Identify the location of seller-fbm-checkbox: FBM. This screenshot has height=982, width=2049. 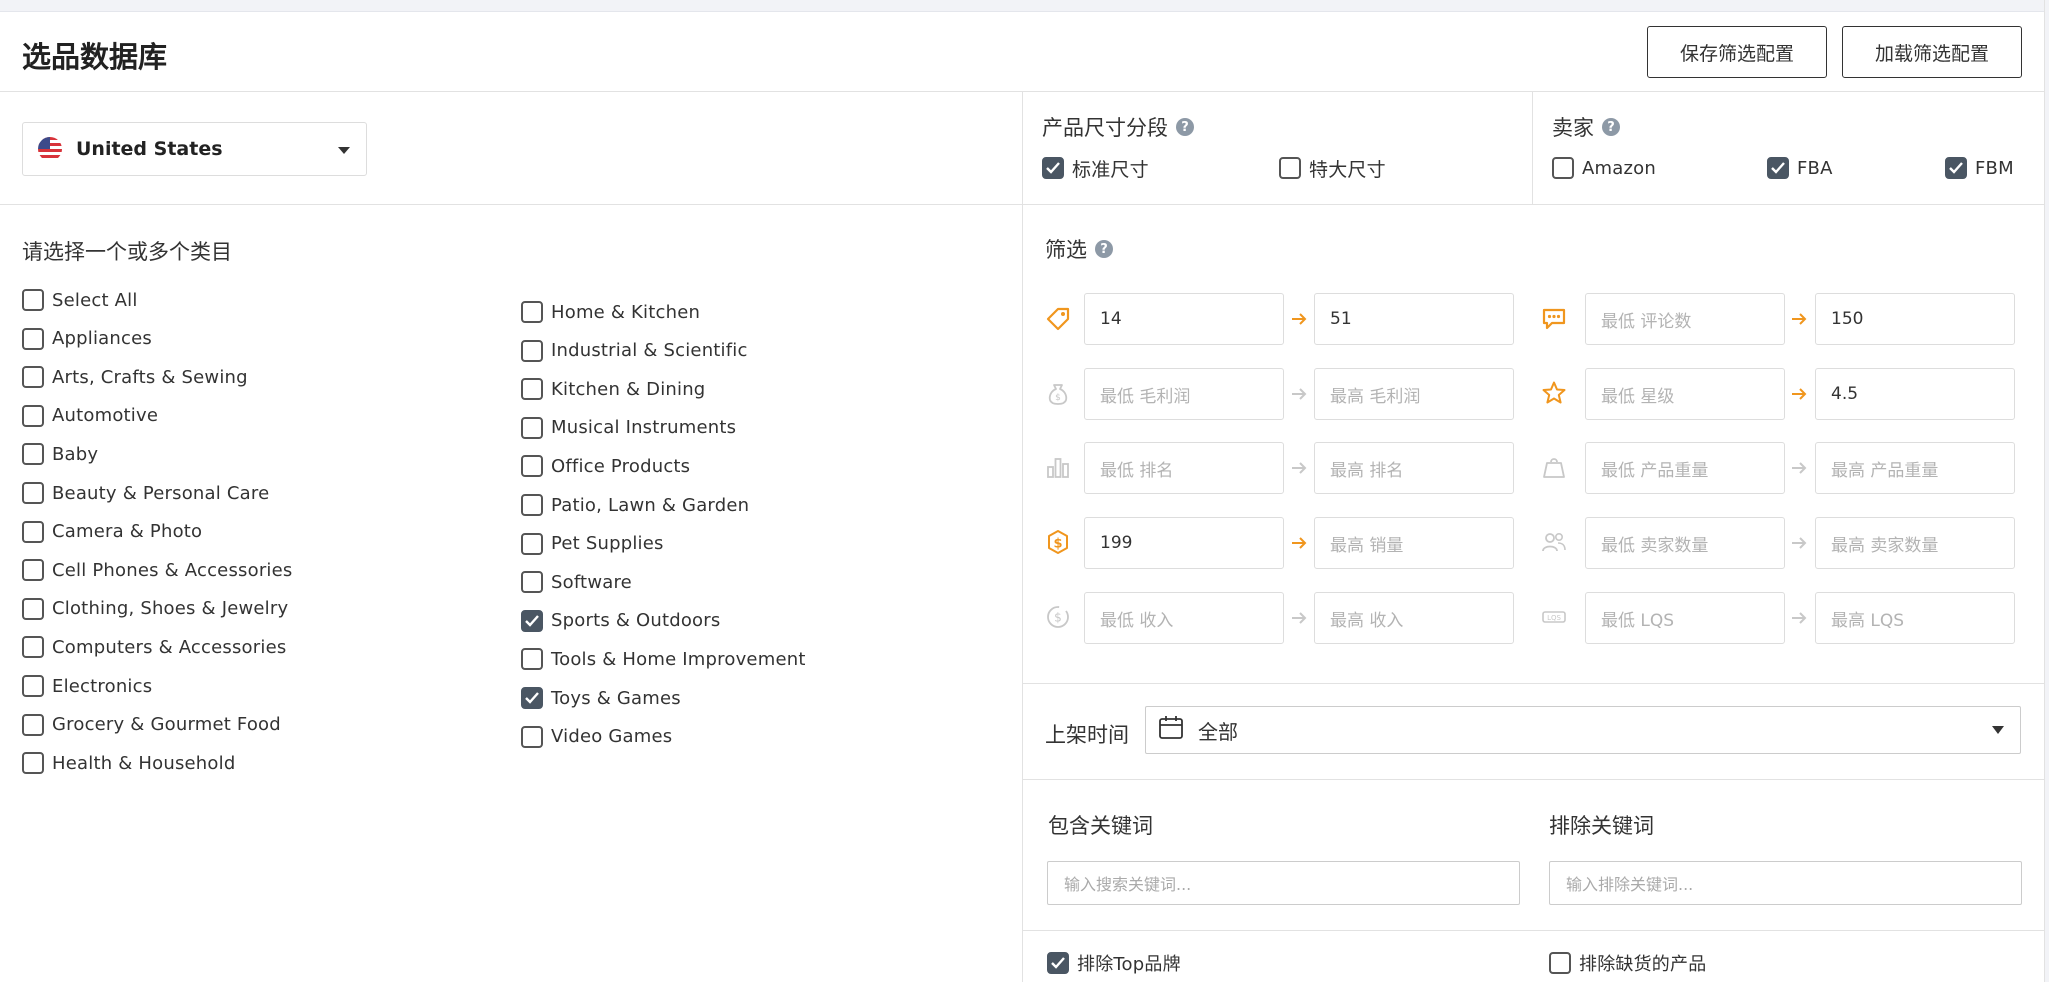
(1979, 168).